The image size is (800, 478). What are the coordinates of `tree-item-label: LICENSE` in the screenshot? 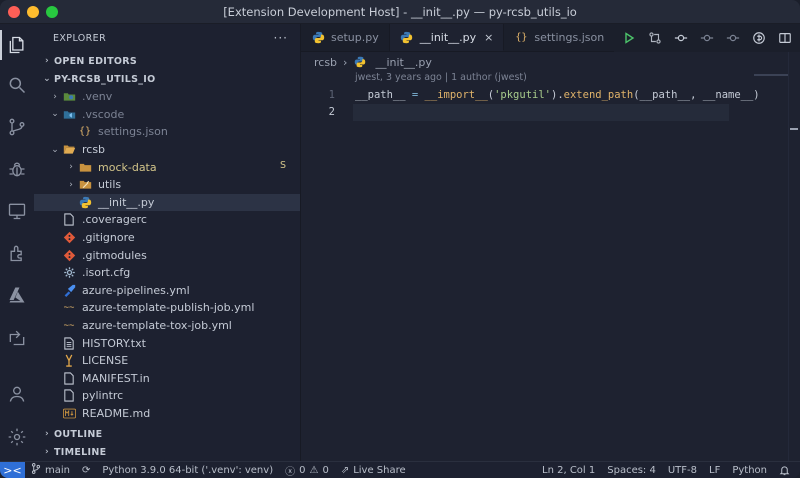 It's located at (105, 361).